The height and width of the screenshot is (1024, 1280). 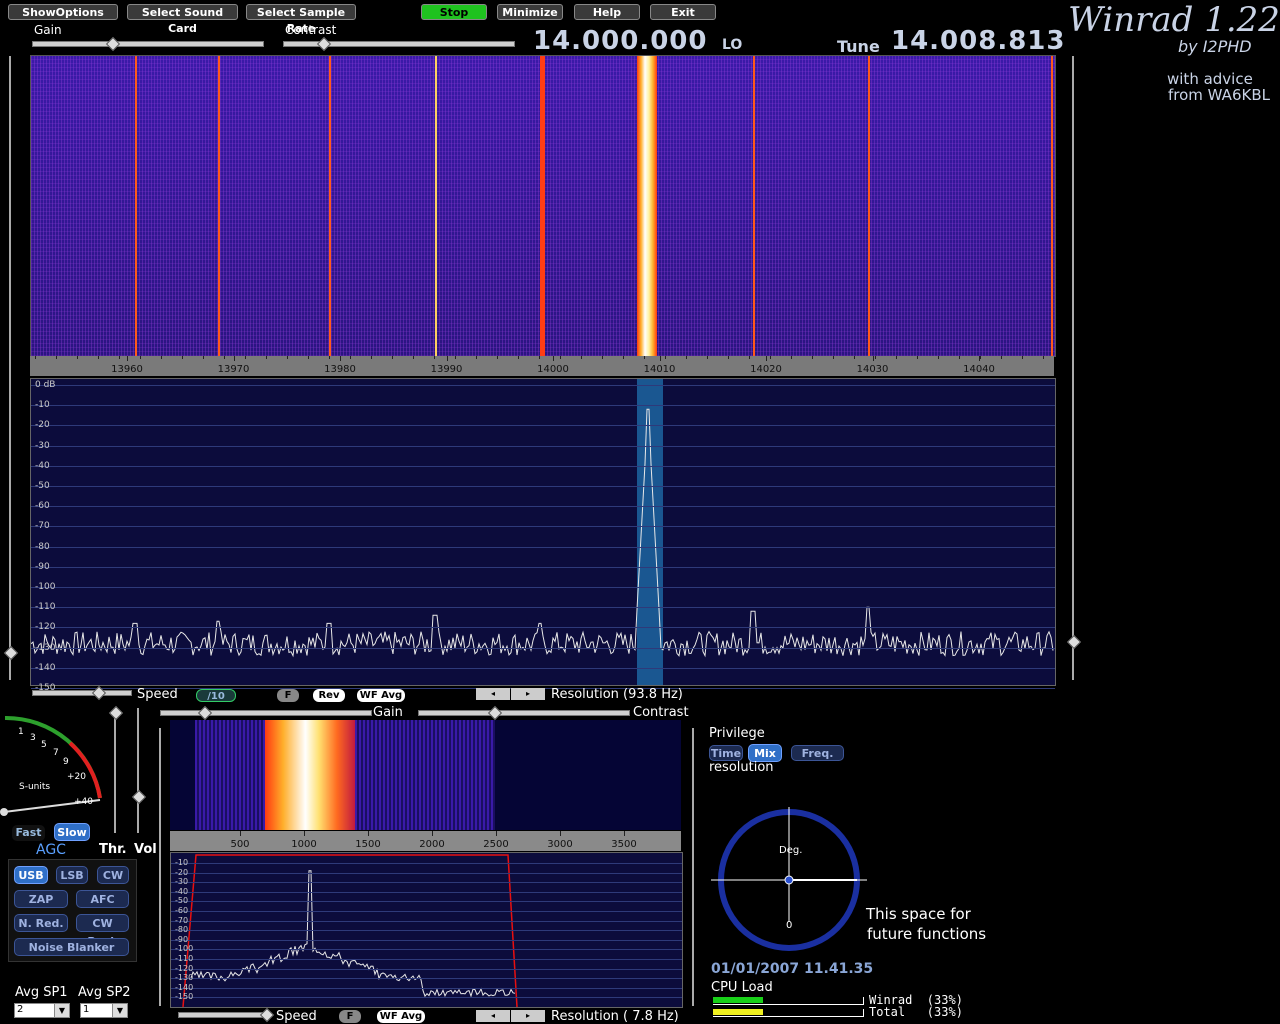 I want to click on threshold-knob, so click(x=116, y=713).